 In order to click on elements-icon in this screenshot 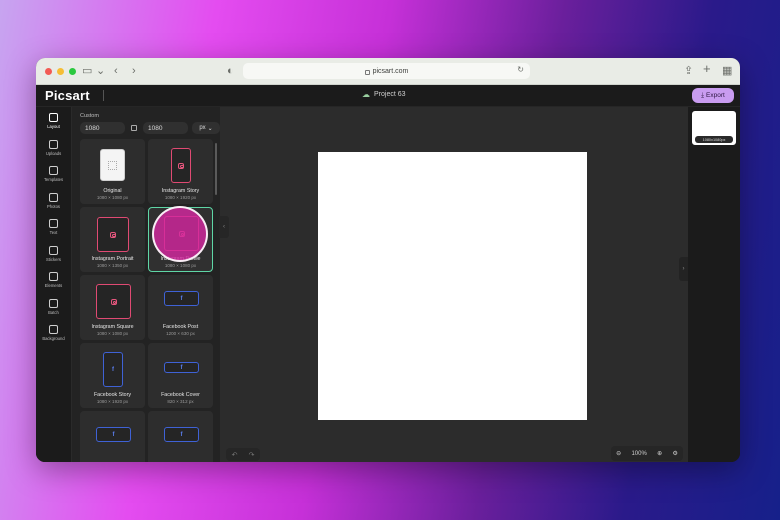, I will do `click(53, 276)`.